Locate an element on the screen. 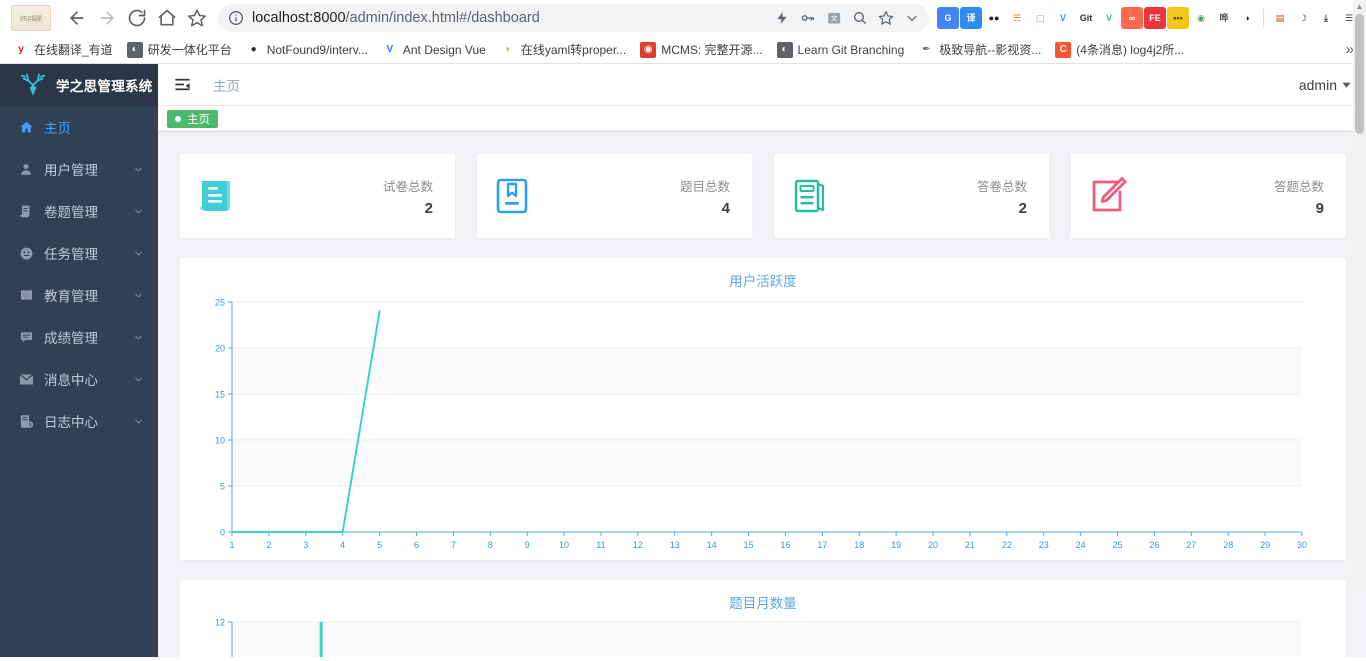  bookmark-item: y 在线翻译_有道 is located at coordinates (63, 50).